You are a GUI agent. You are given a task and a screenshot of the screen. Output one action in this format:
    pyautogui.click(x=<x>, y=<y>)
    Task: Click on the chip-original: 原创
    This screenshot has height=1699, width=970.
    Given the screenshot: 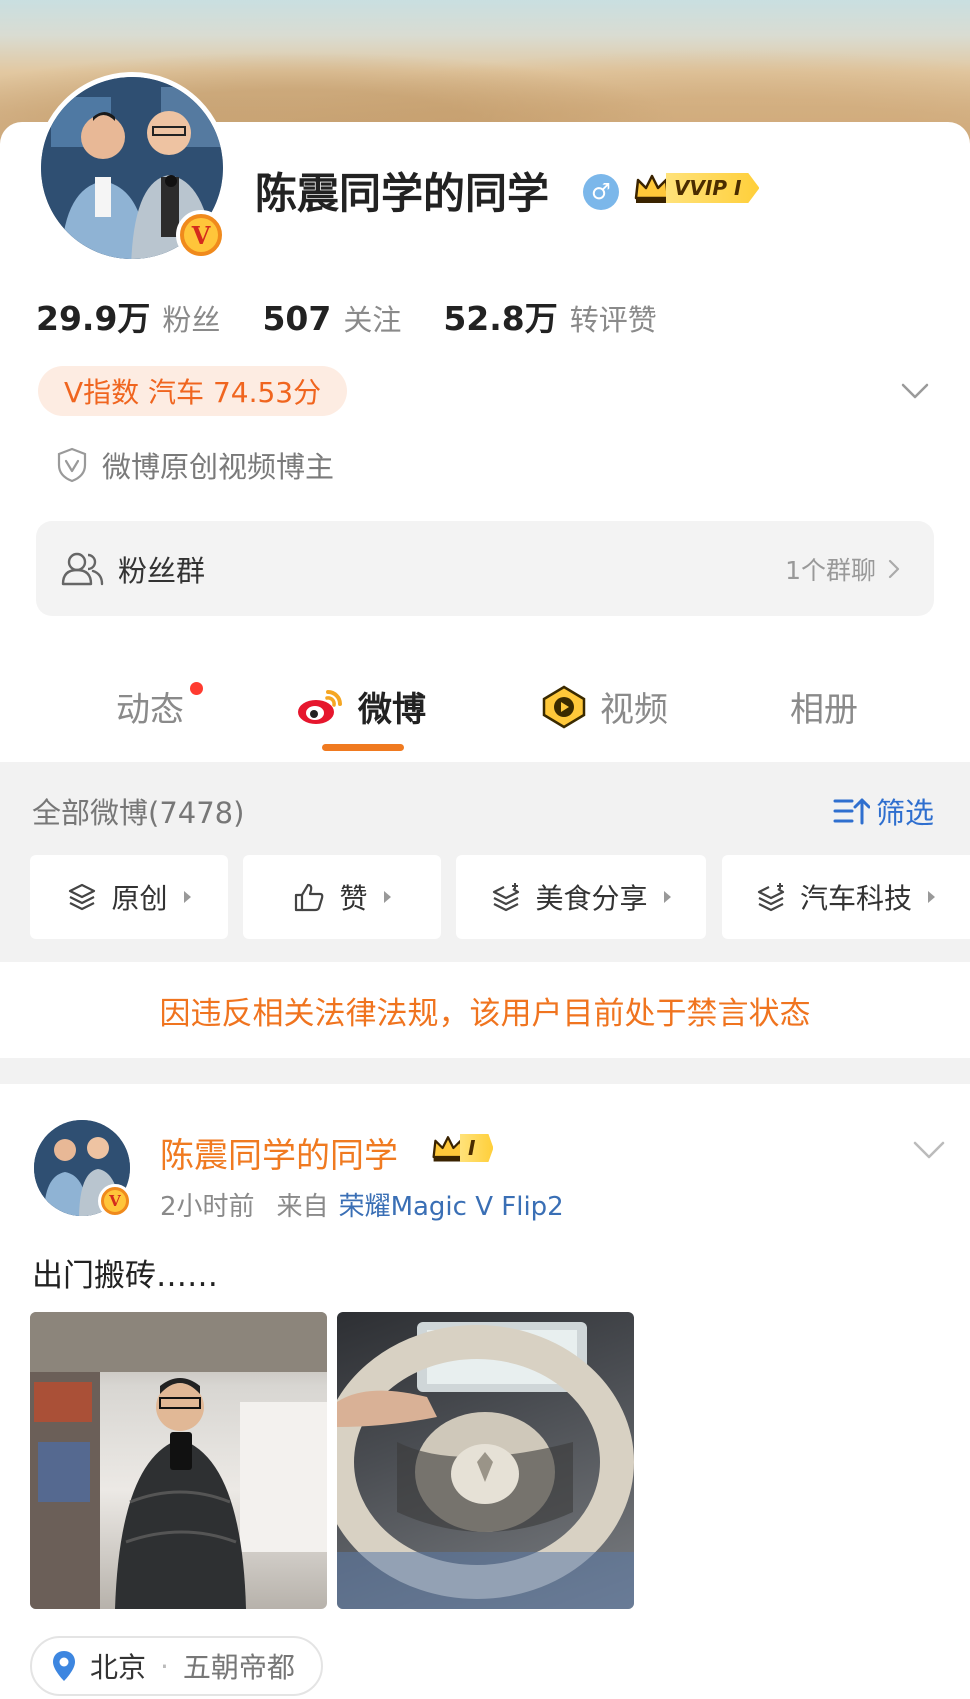 What is the action you would take?
    pyautogui.click(x=129, y=897)
    